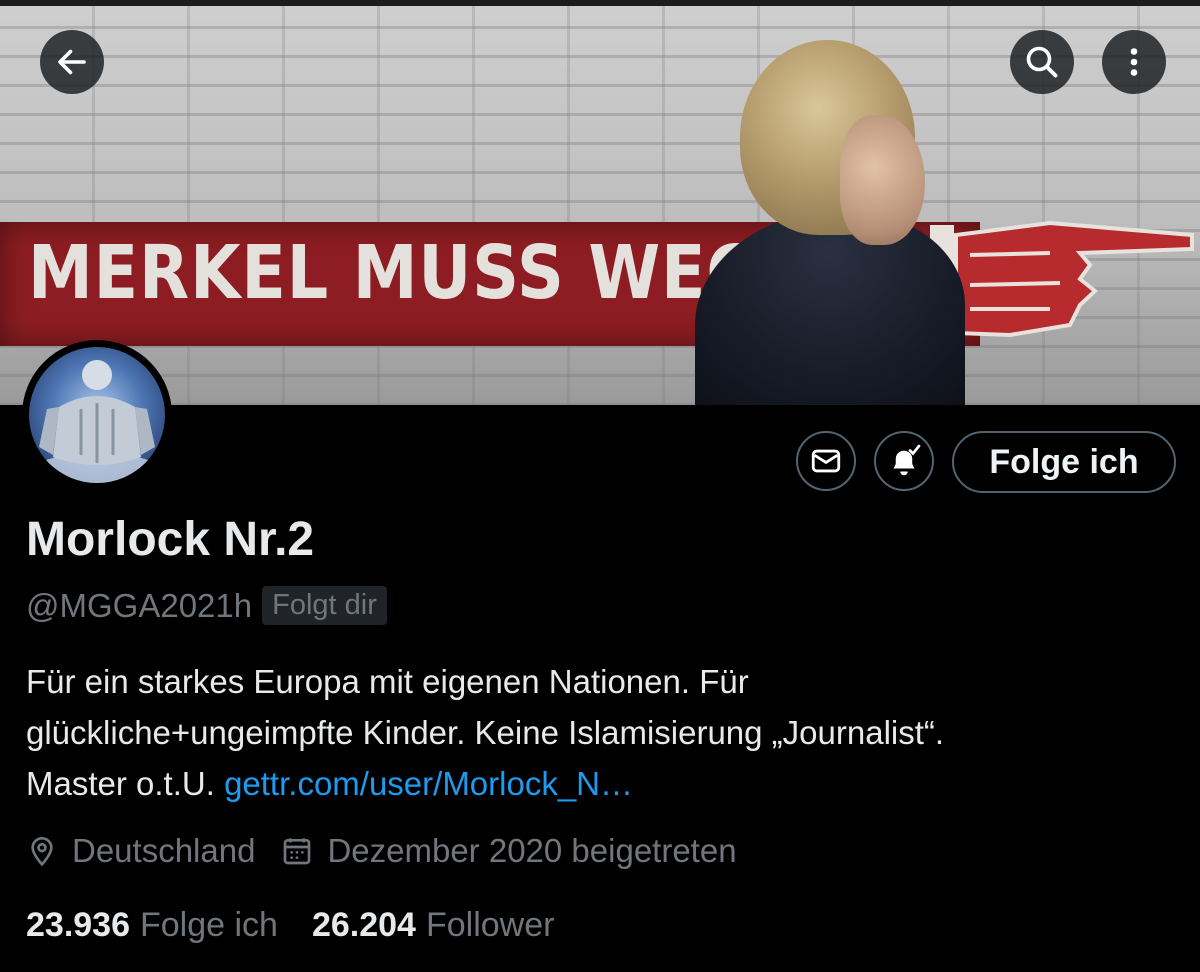 This screenshot has height=972, width=1200. Describe the element at coordinates (830, 307) in the screenshot. I see `person-coat` at that location.